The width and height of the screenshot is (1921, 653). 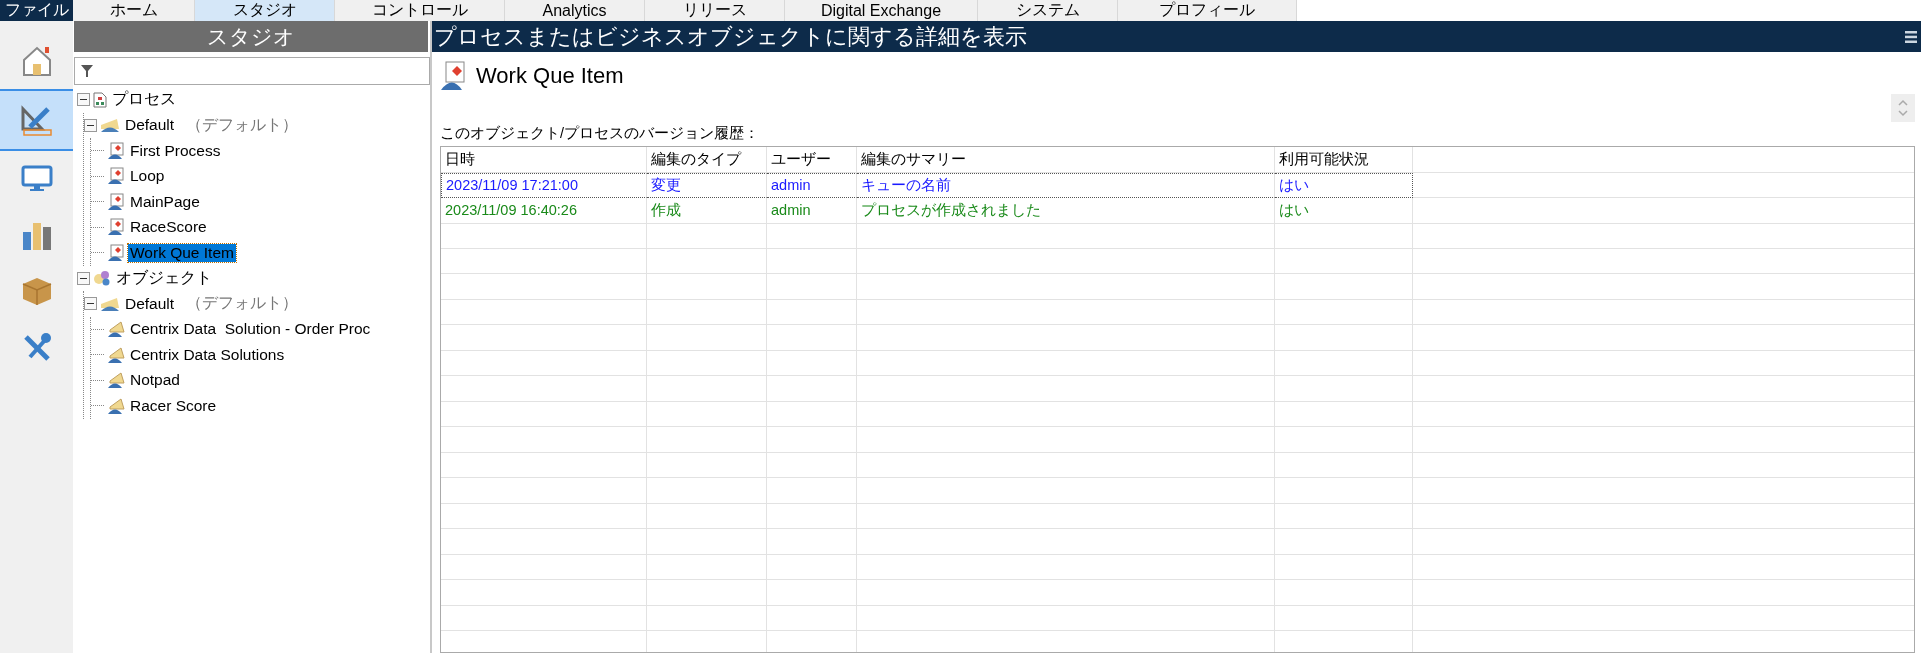 What do you see at coordinates (1066, 211) in the screenshot?
I see `table-cell: プロセスが作成されました` at bounding box center [1066, 211].